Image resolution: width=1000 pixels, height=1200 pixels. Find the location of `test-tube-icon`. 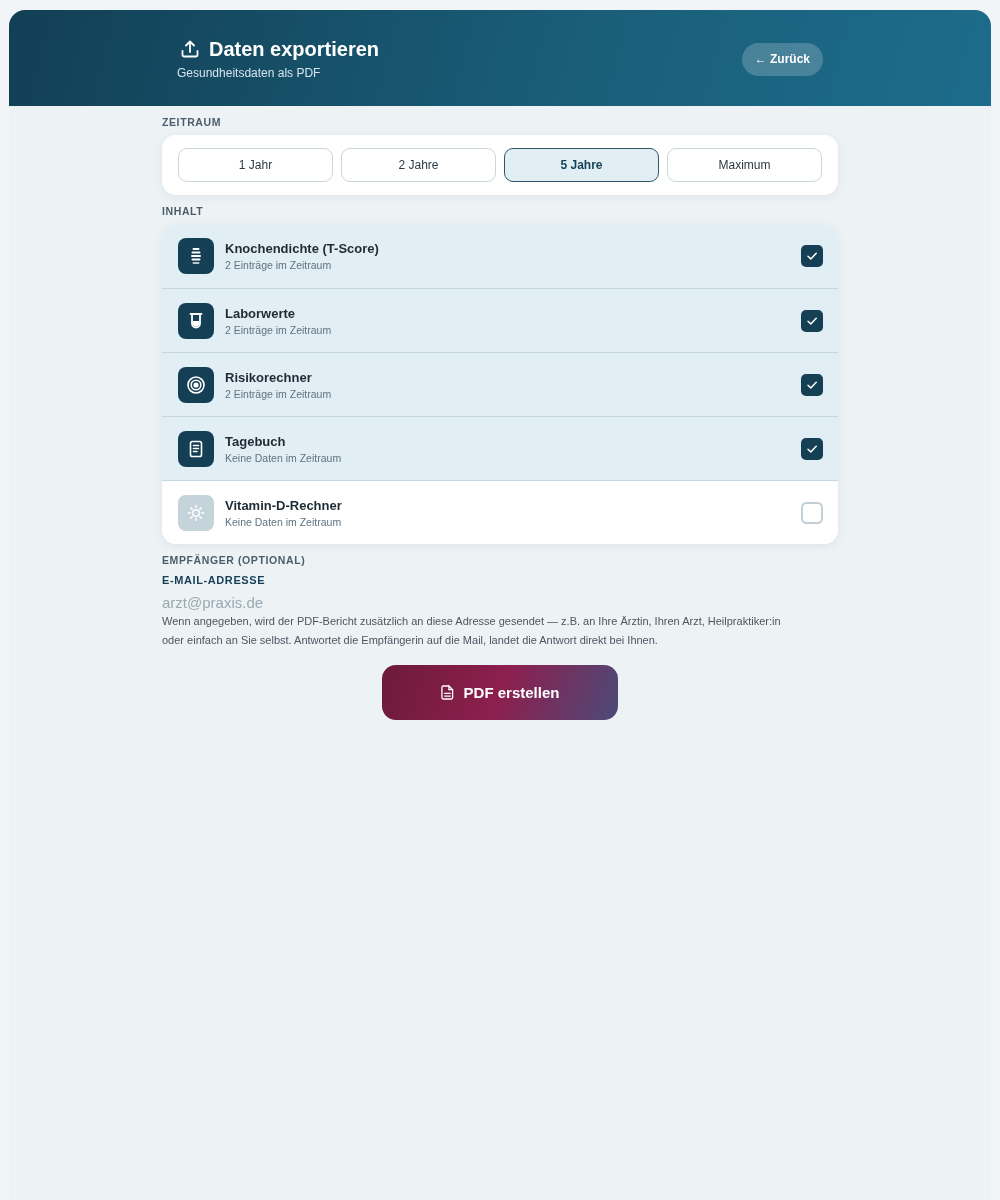

test-tube-icon is located at coordinates (196, 321).